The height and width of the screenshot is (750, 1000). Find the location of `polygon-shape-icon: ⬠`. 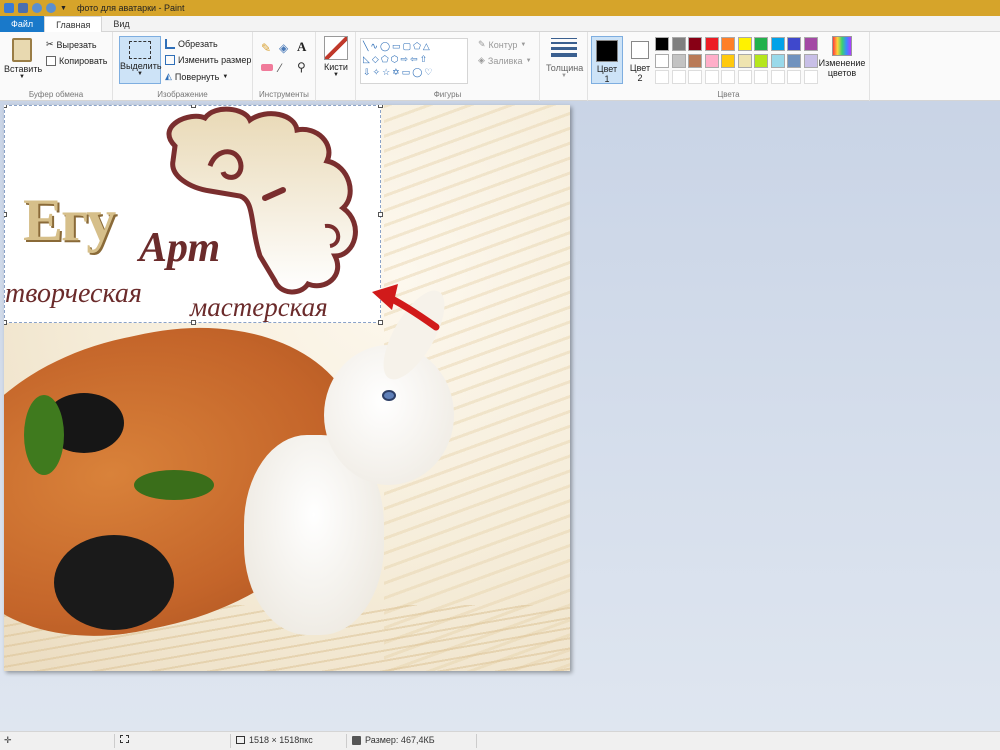

polygon-shape-icon: ⬠ is located at coordinates (418, 46).